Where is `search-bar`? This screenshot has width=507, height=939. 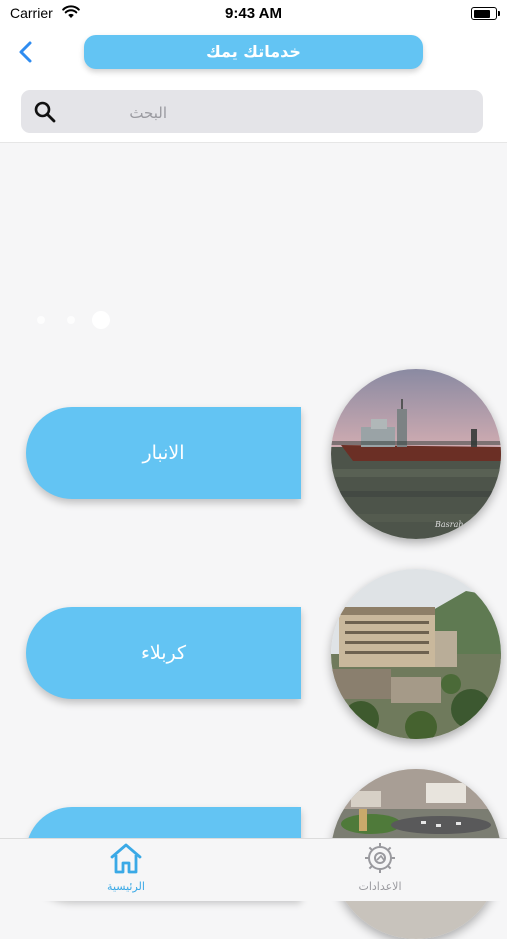 search-bar is located at coordinates (252, 112).